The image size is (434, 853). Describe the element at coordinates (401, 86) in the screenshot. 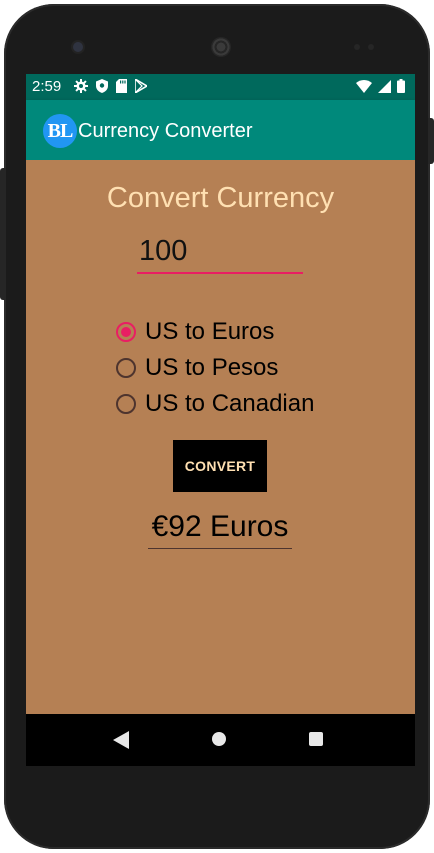

I see `battery-icon` at that location.